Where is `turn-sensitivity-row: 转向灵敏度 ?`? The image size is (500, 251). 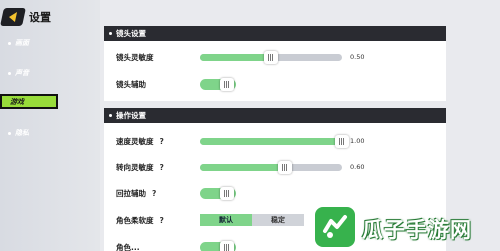 turn-sensitivity-row: 转向灵敏度 ? is located at coordinates (140, 167).